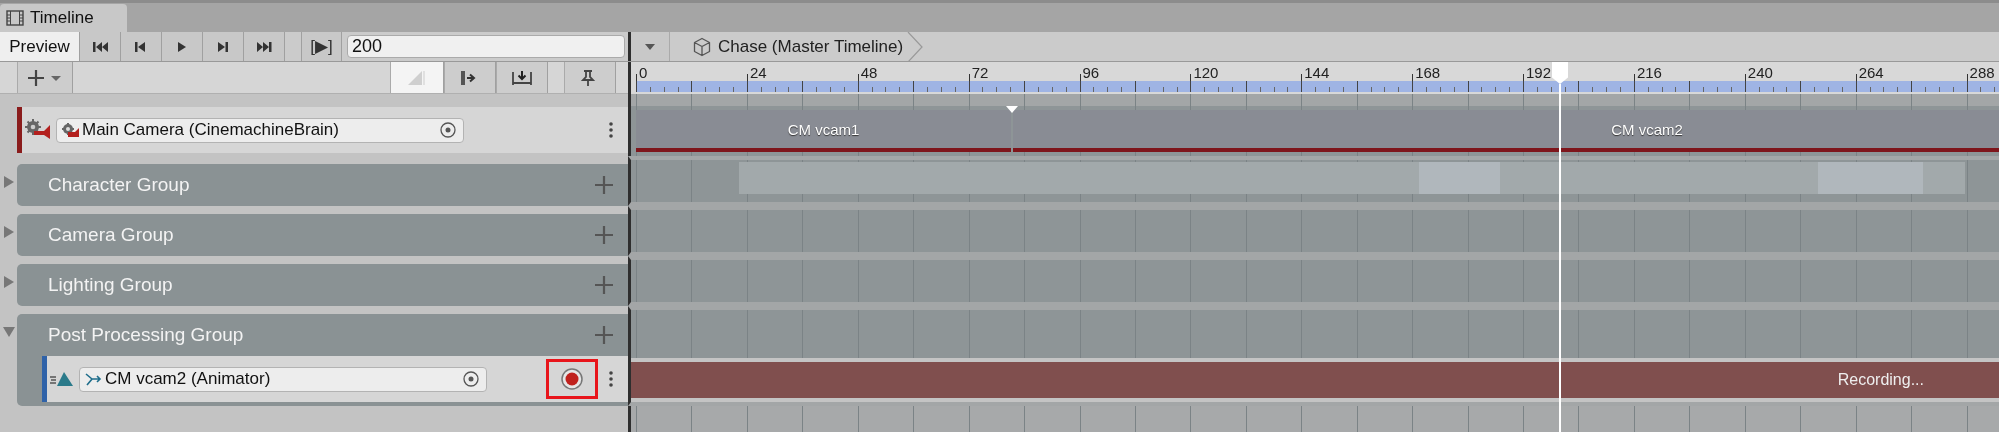 The height and width of the screenshot is (432, 1999). I want to click on ruler-label: 264, so click(1871, 72).